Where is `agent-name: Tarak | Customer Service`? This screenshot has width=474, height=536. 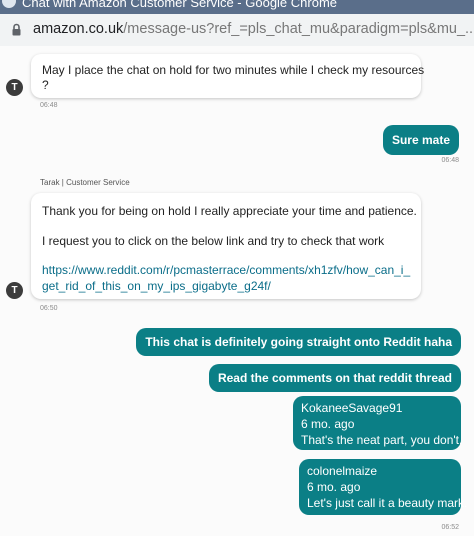
agent-name: Tarak | Customer Service is located at coordinates (85, 182).